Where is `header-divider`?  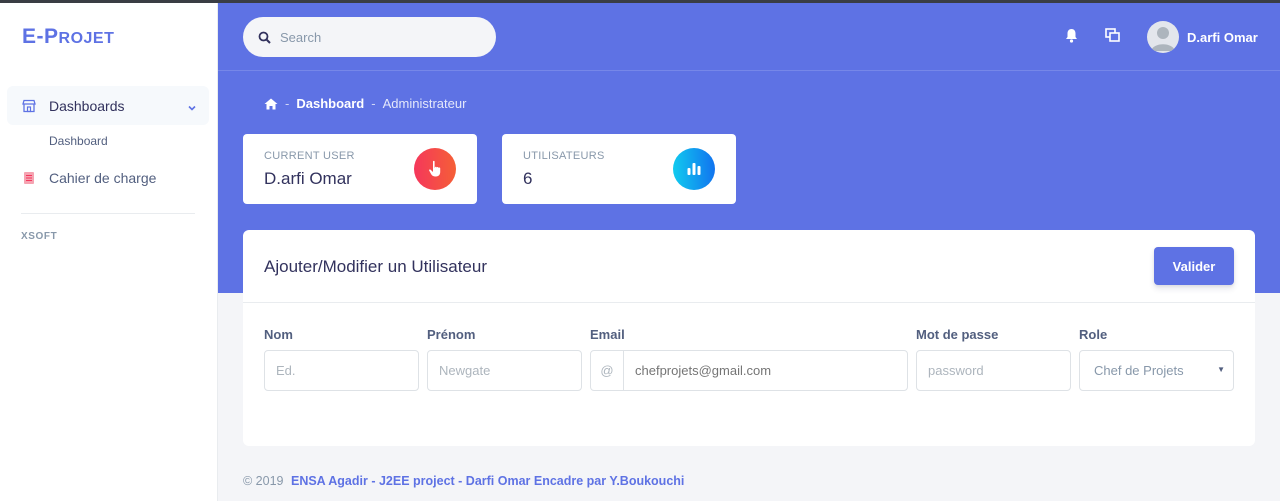
header-divider is located at coordinates (749, 70).